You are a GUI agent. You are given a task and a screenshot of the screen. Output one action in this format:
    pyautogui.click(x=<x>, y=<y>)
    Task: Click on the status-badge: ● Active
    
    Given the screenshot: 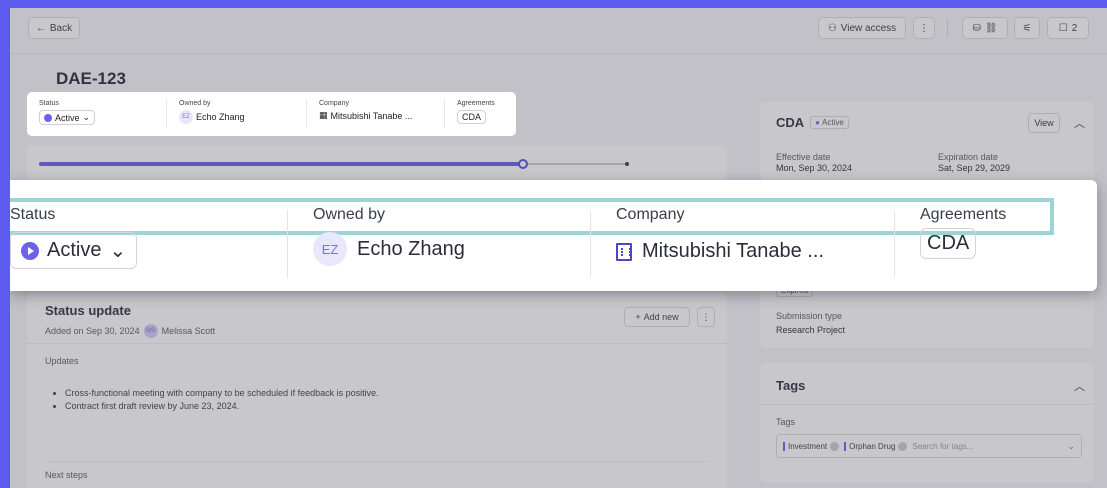 What is the action you would take?
    pyautogui.click(x=829, y=122)
    